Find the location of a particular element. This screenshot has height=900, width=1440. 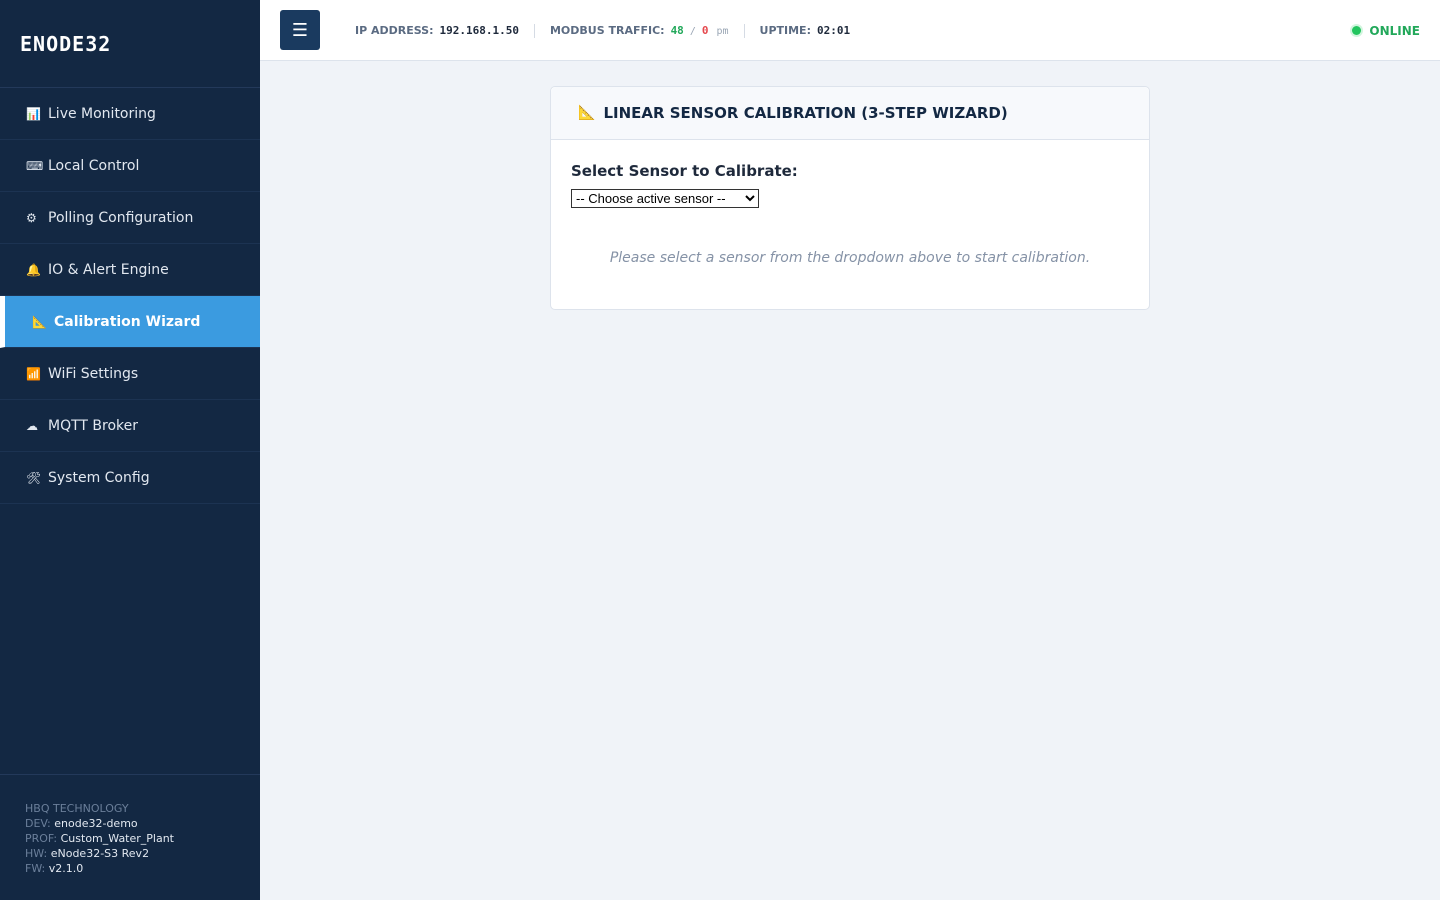

sidebar-item-label: Polling Configuration is located at coordinates (121, 217).